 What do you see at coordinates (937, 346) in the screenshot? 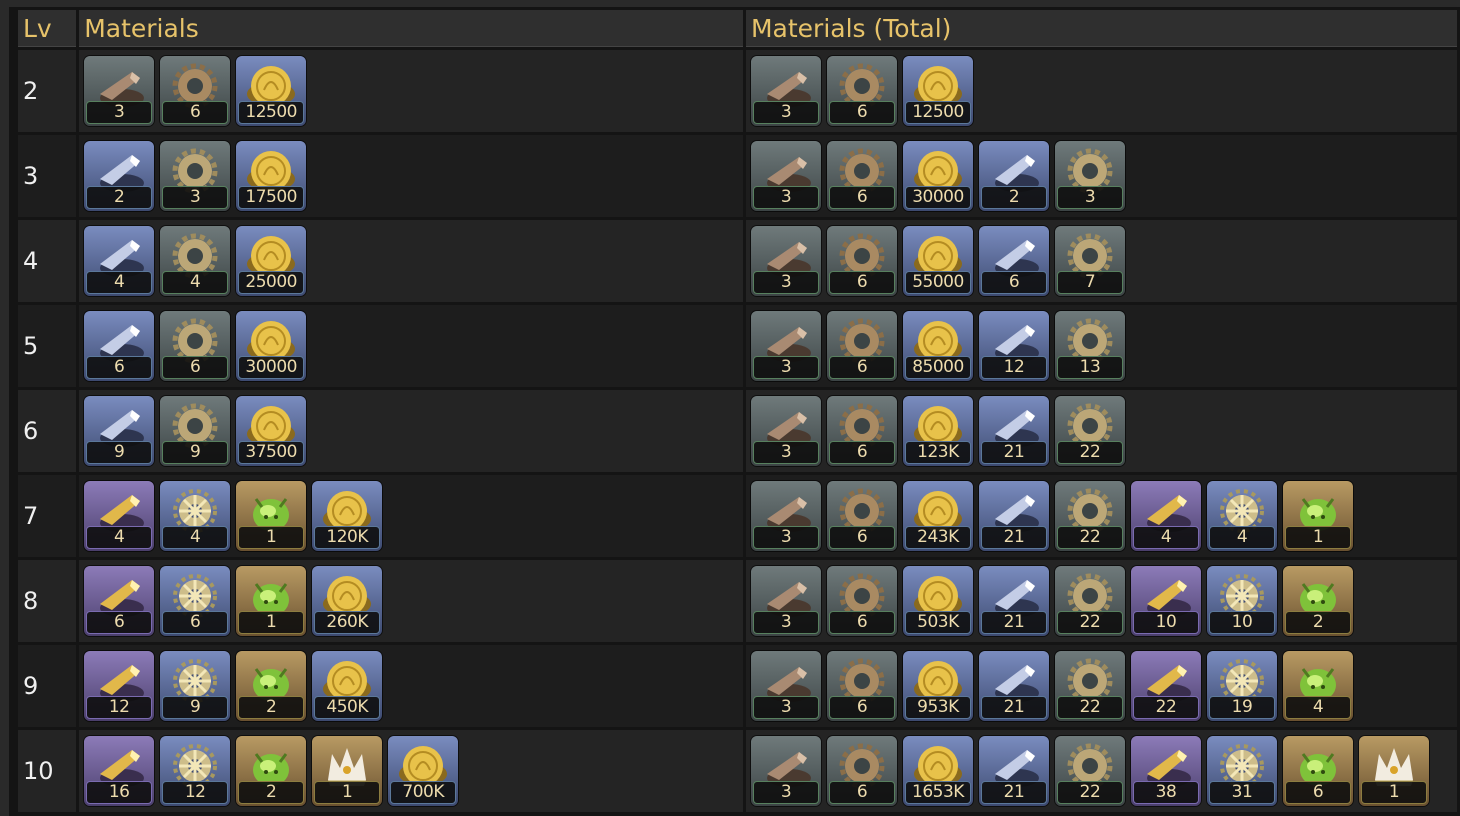
I see `gold-coin-slot: 85000` at bounding box center [937, 346].